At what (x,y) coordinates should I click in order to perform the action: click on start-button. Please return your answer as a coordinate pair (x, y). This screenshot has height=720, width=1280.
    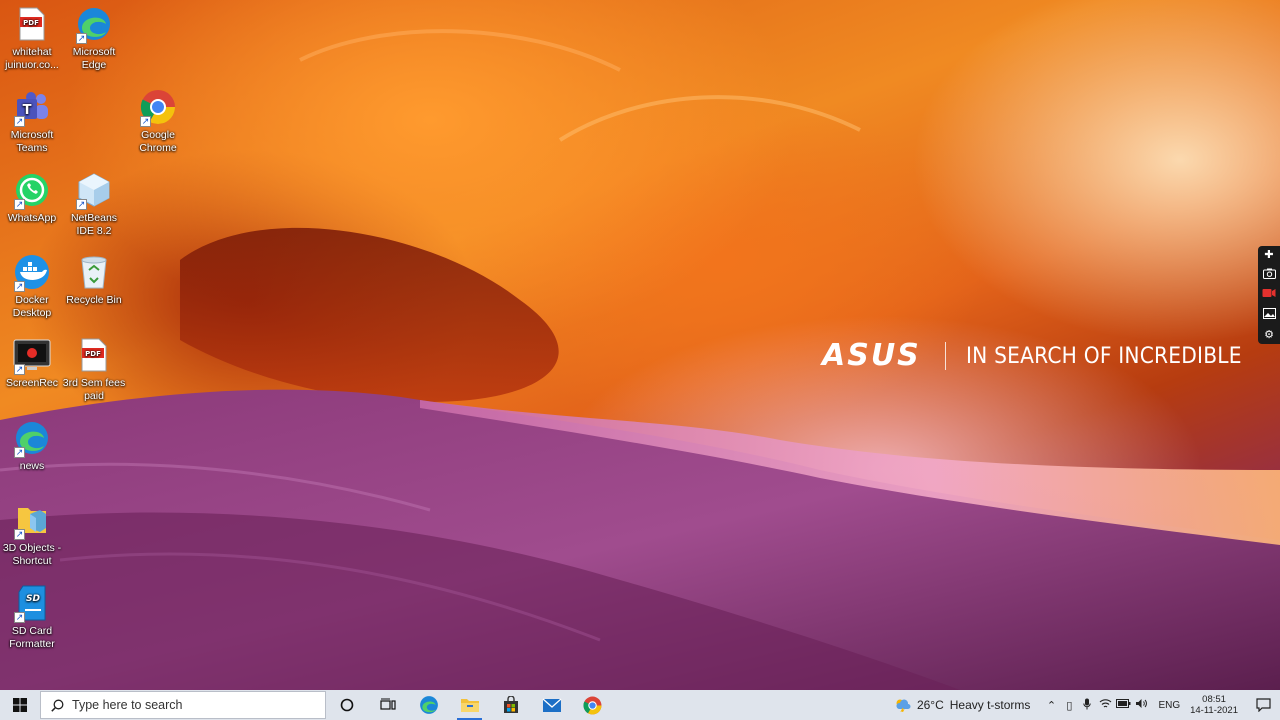
    Looking at the image, I should click on (20, 705).